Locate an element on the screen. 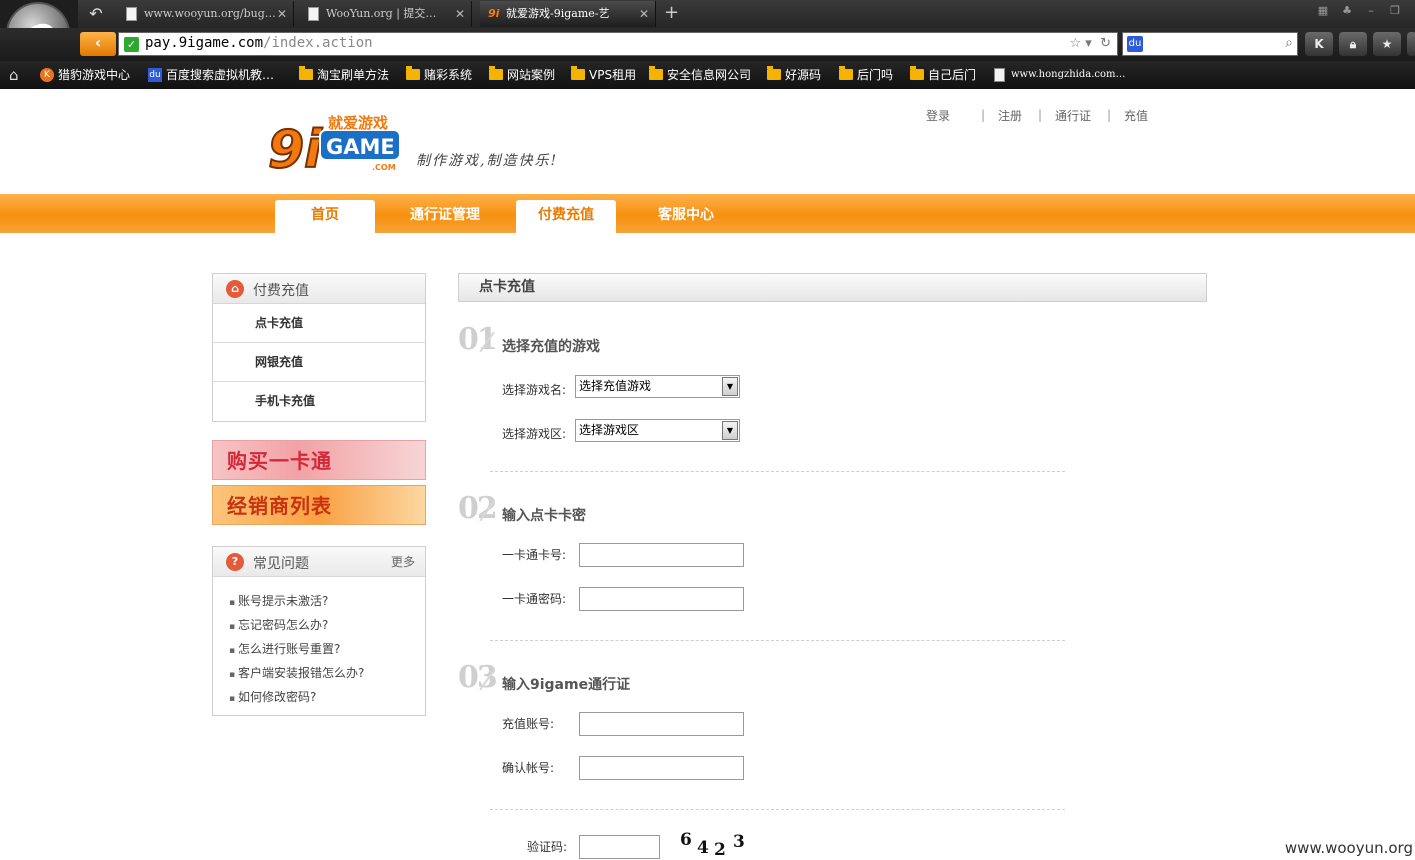  tab-9igame: 9i 就爱游戏-9igame-艺 ✕ is located at coordinates (568, 14).